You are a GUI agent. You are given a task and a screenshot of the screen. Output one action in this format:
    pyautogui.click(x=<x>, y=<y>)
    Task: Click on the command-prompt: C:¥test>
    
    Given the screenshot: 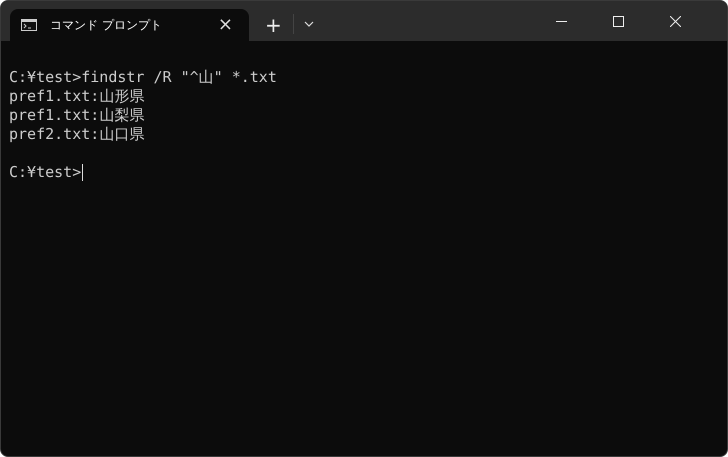 What is the action you would take?
    pyautogui.click(x=45, y=172)
    